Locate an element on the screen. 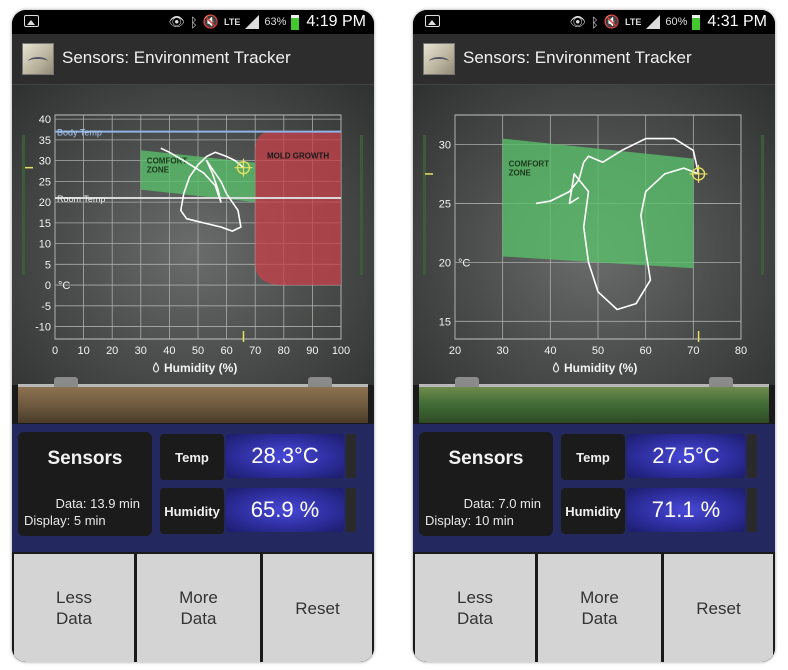  y-tick-label: -5 is located at coordinates (46, 307).